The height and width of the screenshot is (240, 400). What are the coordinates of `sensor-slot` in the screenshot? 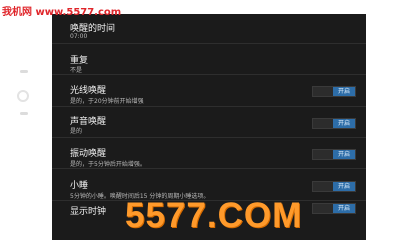 It's located at (24, 113).